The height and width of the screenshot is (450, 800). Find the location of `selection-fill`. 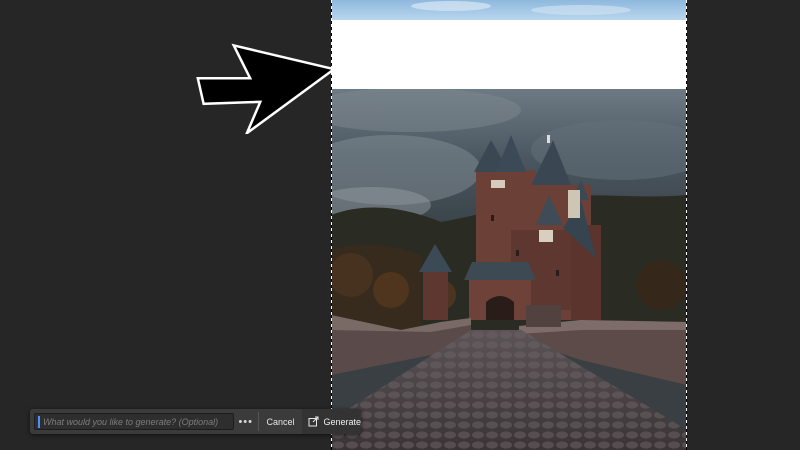

selection-fill is located at coordinates (509, 54).